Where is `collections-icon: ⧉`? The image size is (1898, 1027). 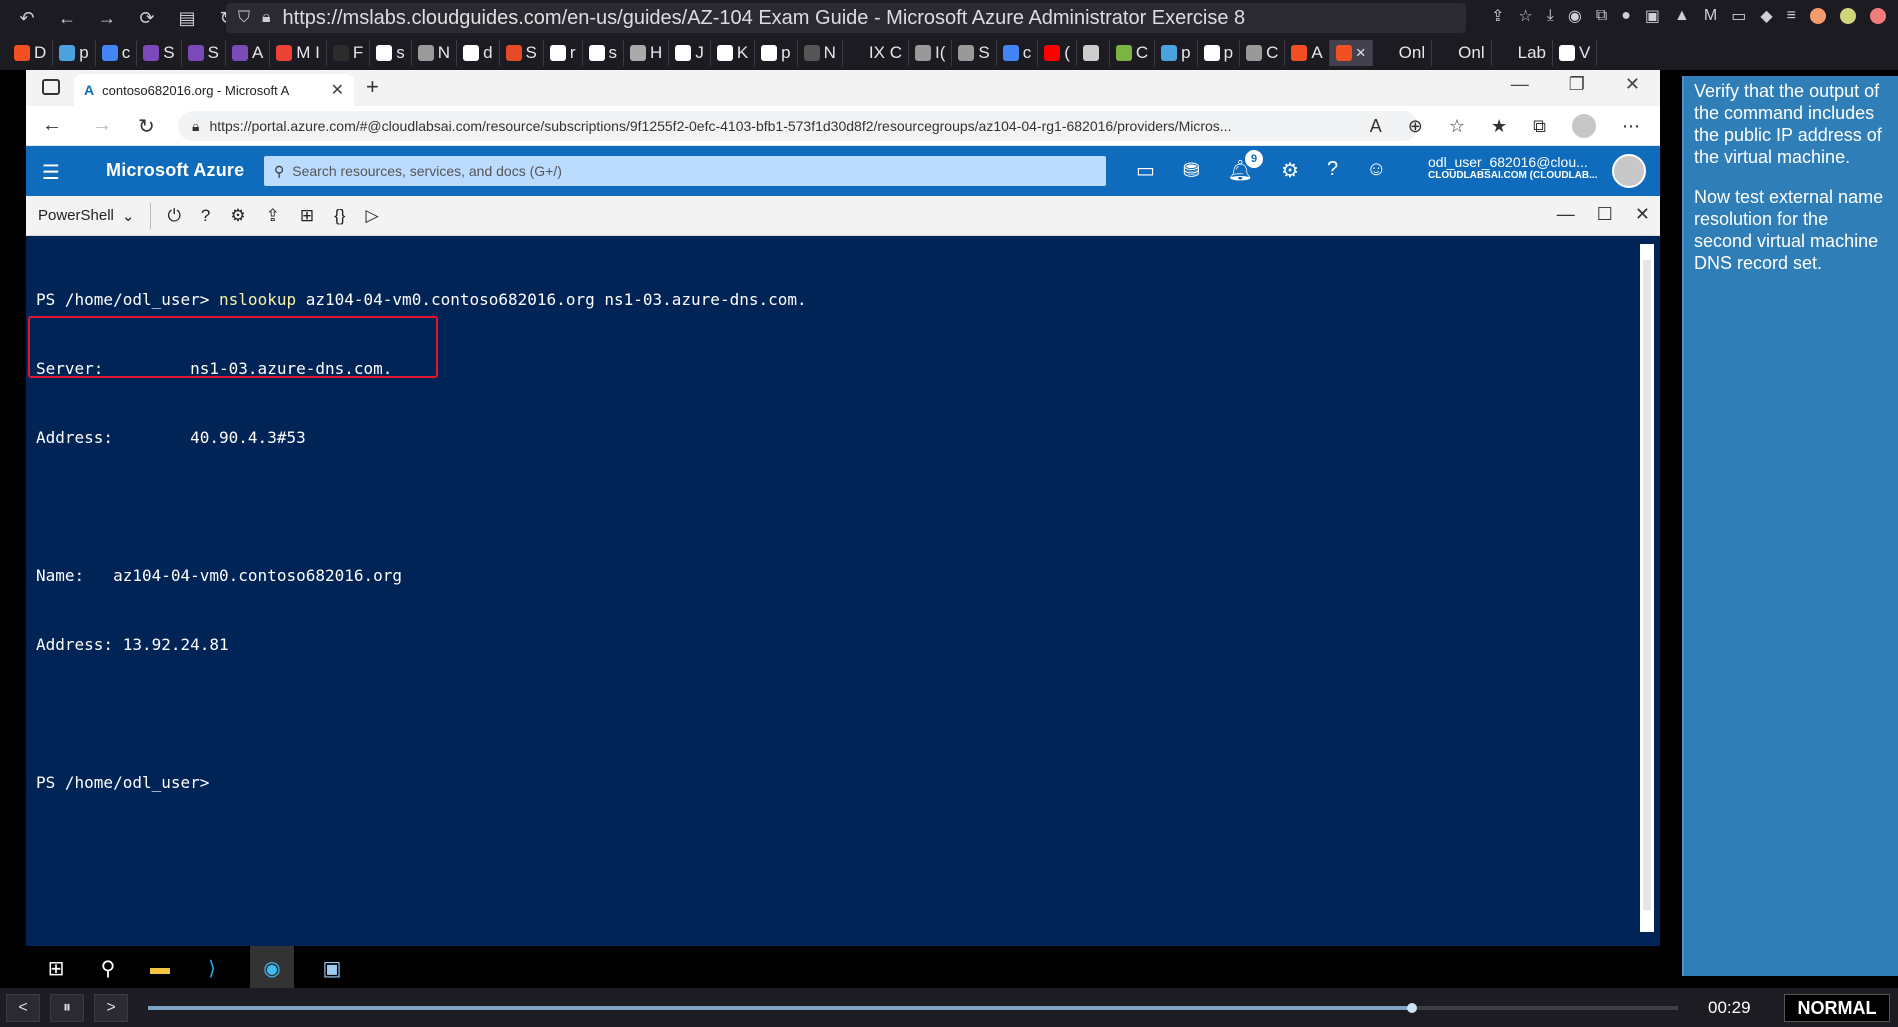
collections-icon: ⧉ is located at coordinates (1539, 126).